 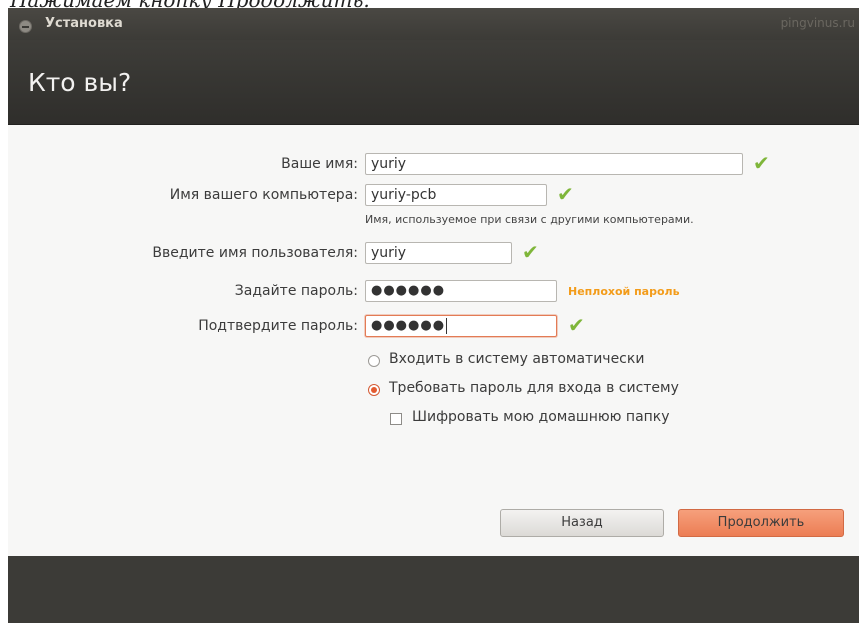 I want to click on username-label: Введите имя пользователя:, so click(x=255, y=253).